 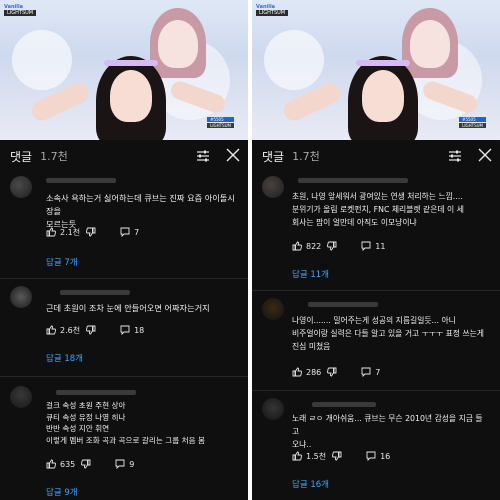 What do you see at coordinates (62, 262) in the screenshot?
I see `view-replies-link: 답글 7개` at bounding box center [62, 262].